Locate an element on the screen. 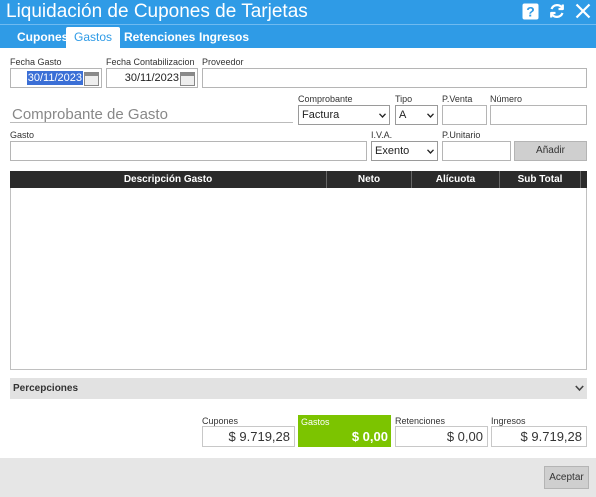 The image size is (596, 497). column-header-alicuota: Alícuota is located at coordinates (455, 179).